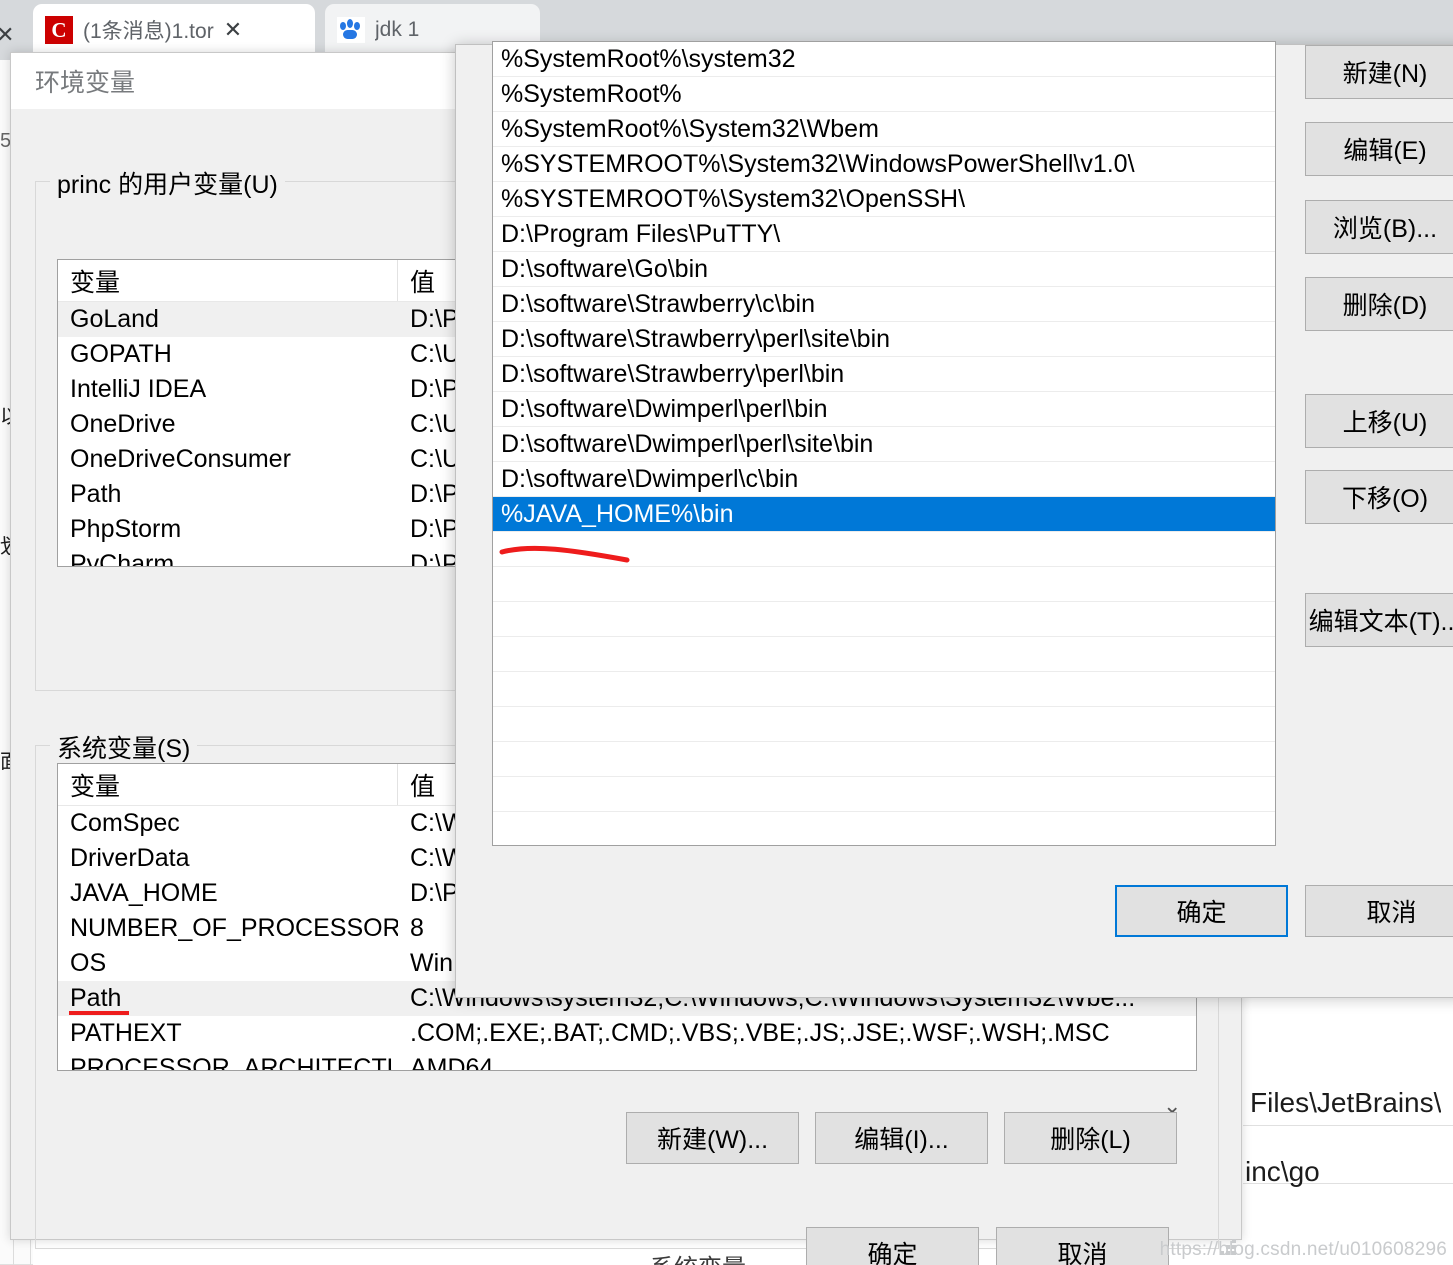  What do you see at coordinates (351, 30) in the screenshot?
I see `baidu-icon` at bounding box center [351, 30].